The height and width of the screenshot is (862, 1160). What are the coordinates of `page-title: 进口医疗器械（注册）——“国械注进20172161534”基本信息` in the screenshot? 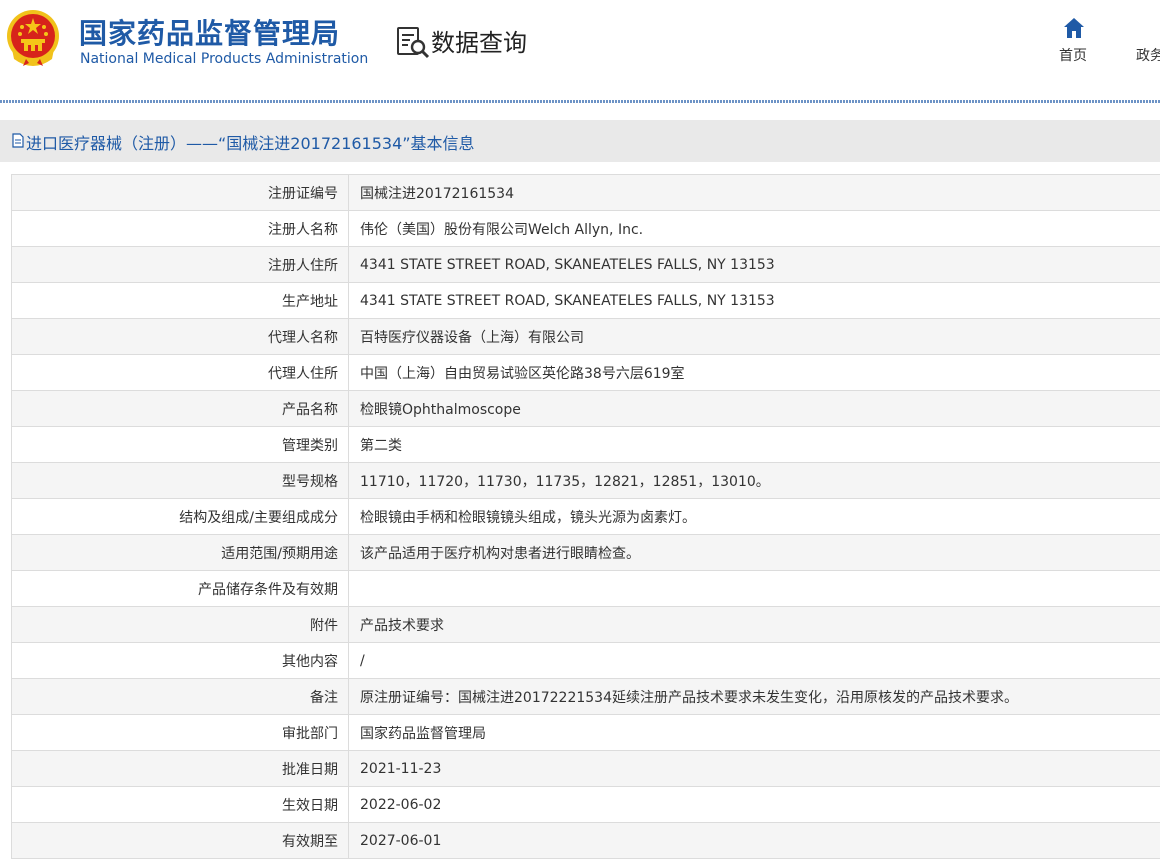 It's located at (250, 143).